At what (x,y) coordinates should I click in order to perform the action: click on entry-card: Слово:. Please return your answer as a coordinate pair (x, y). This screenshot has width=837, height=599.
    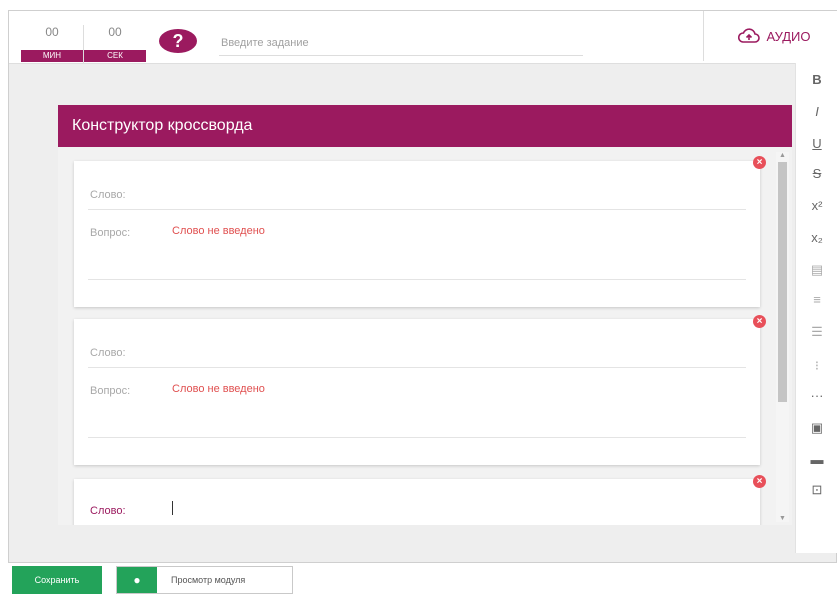
    Looking at the image, I should click on (417, 502).